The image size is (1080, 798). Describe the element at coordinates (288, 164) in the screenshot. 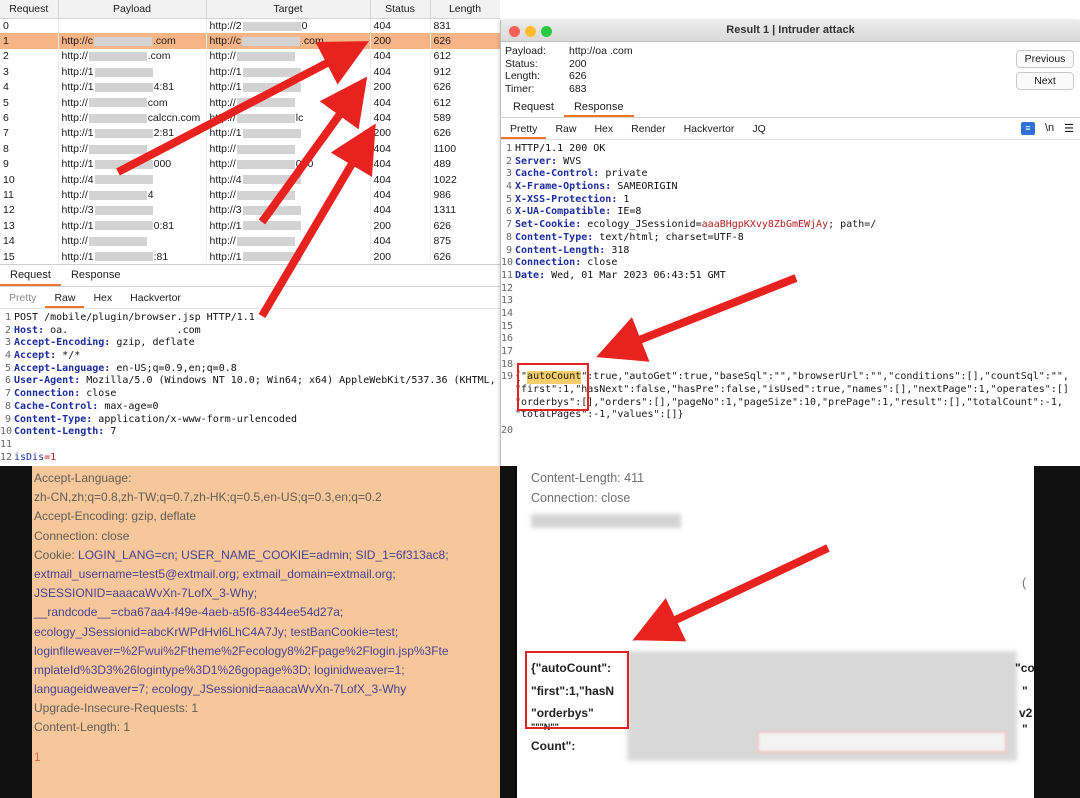

I see `cell-target: http://000` at that location.